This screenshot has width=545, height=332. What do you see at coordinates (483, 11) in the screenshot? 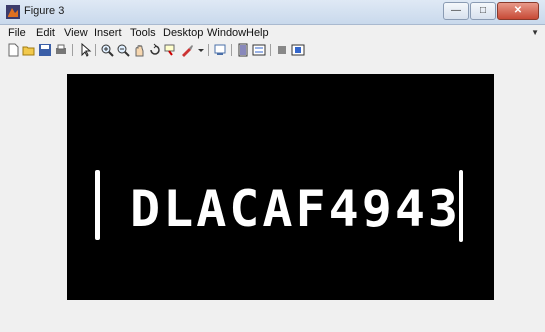
I see `maximize-button: □` at bounding box center [483, 11].